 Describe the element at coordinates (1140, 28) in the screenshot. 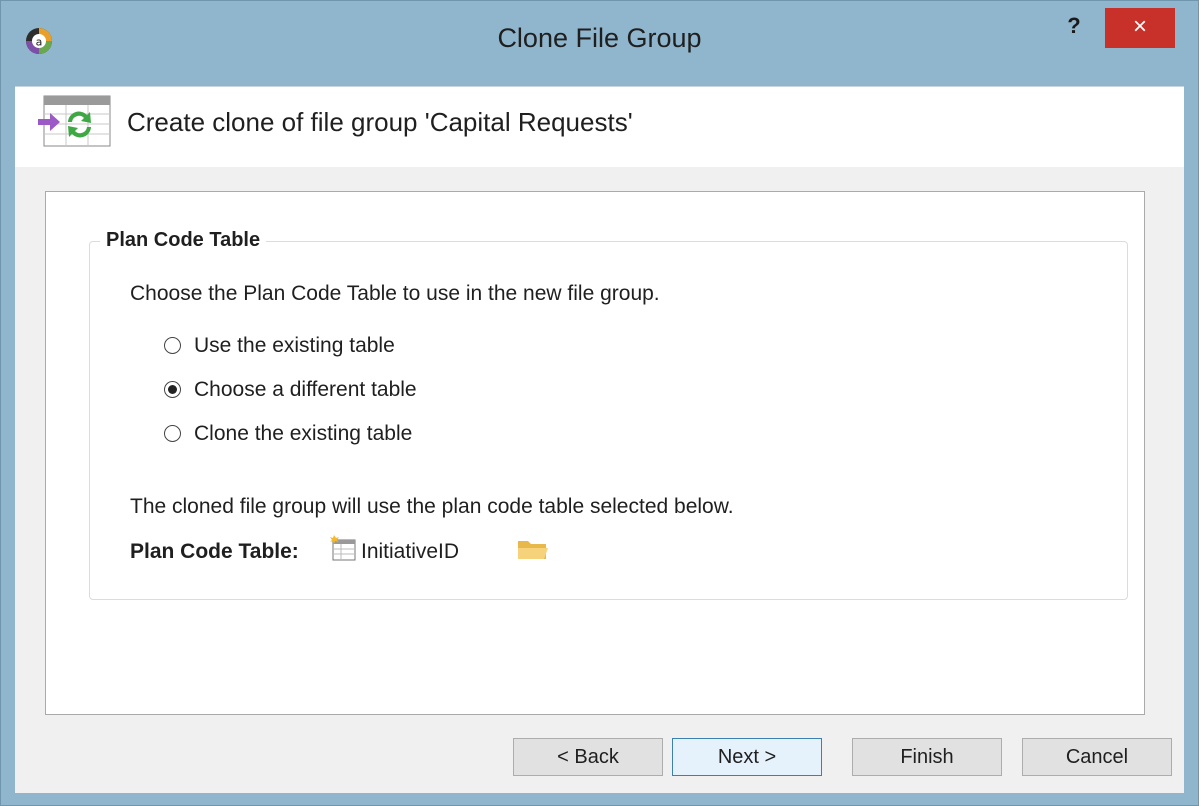

I see `close-button: ×` at that location.